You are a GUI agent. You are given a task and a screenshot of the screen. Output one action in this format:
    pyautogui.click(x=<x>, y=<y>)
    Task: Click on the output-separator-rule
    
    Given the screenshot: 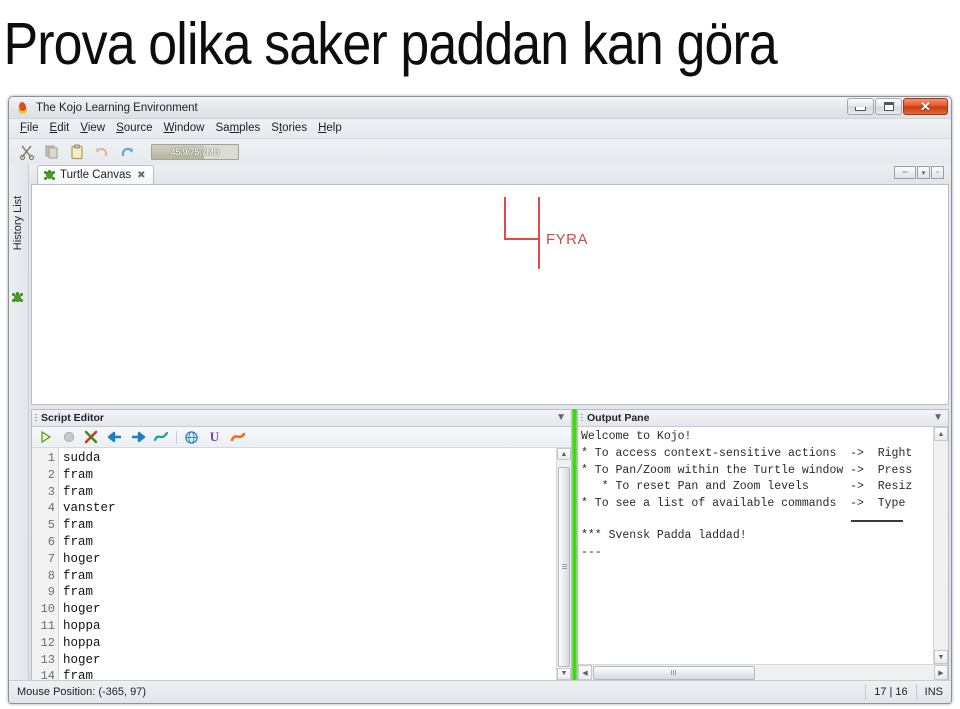 What is the action you would take?
    pyautogui.click(x=877, y=520)
    